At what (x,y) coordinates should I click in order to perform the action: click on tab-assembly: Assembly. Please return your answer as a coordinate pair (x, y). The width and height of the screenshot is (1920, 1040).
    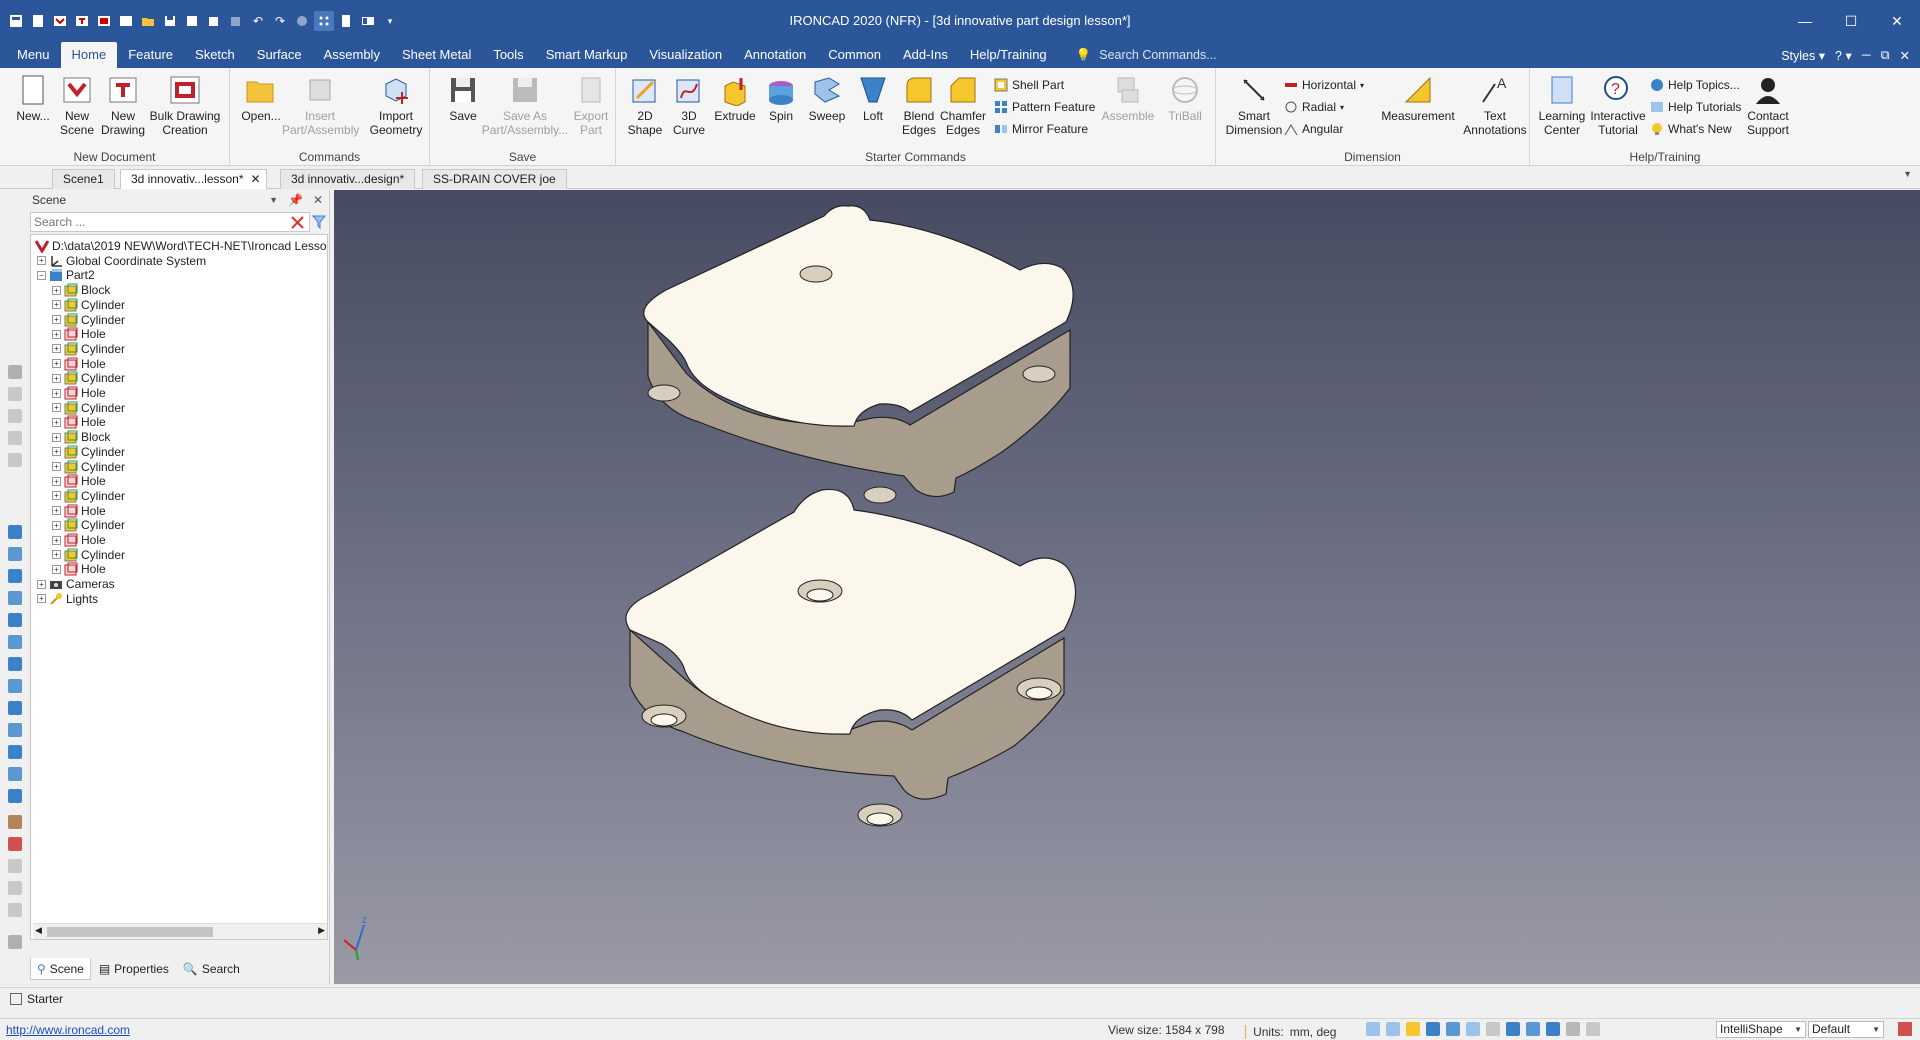
    Looking at the image, I should click on (352, 55).